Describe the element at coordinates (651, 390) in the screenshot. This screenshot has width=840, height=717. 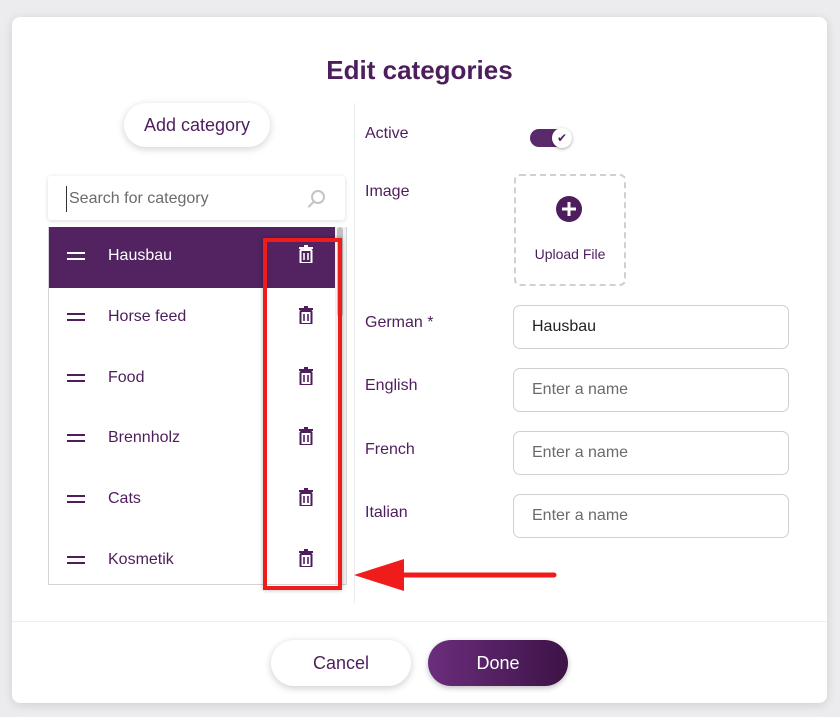
I see `english-name-field` at that location.